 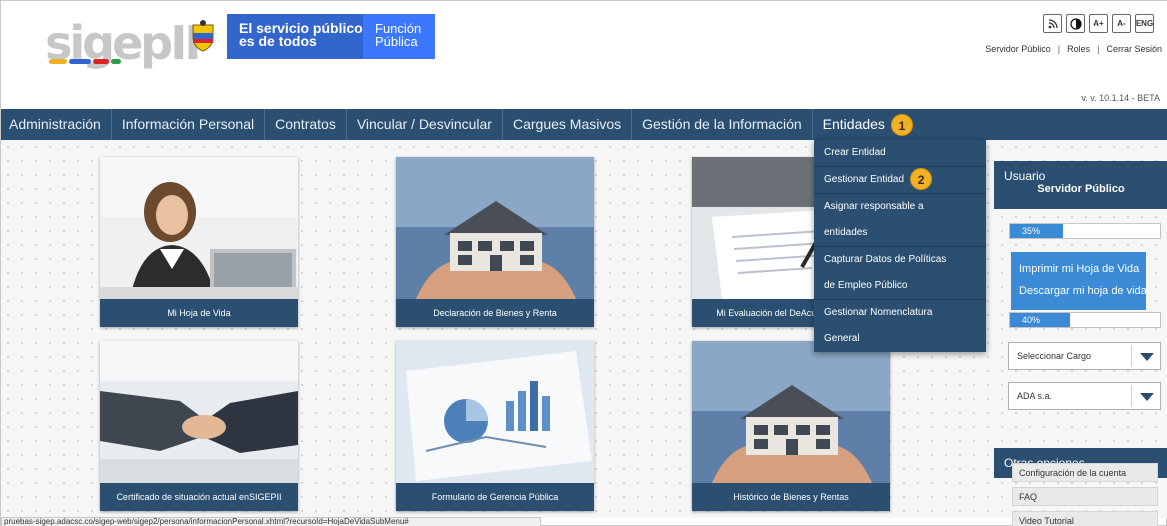 What do you see at coordinates (866, 285) in the screenshot?
I see `menu-label-line2: de Empleo Público` at bounding box center [866, 285].